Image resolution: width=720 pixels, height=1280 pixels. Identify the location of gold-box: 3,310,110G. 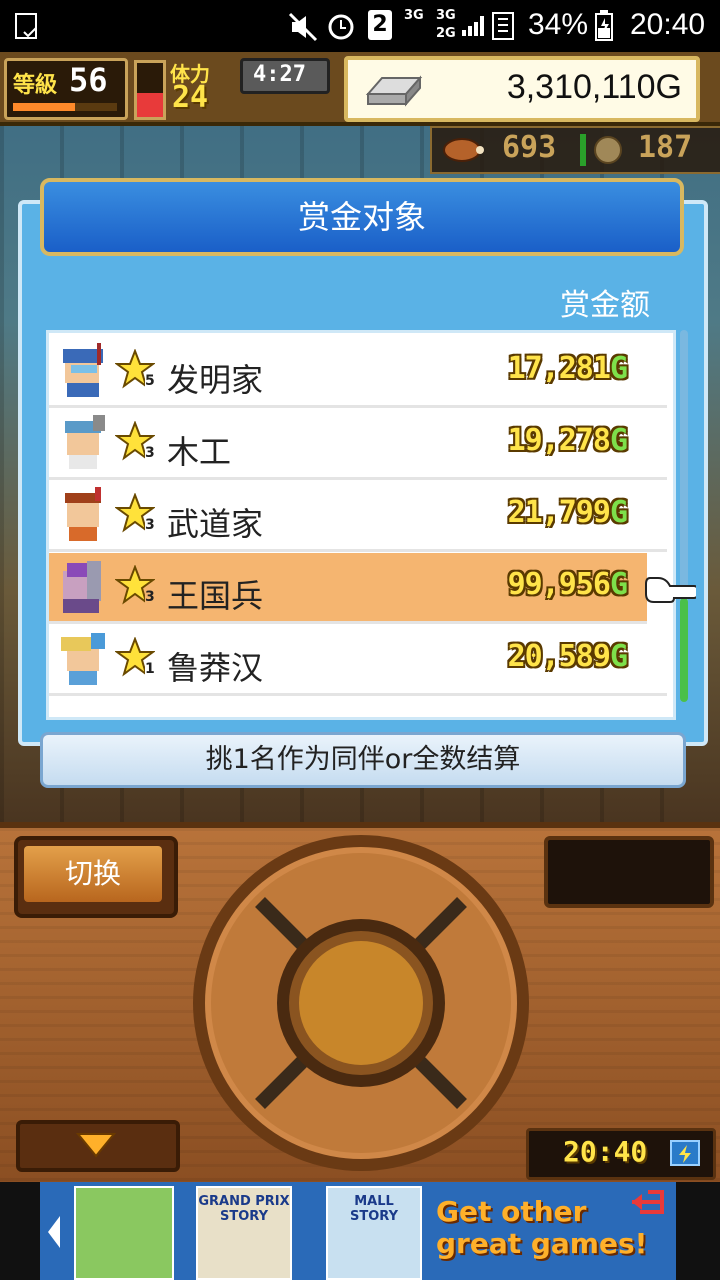
(522, 89).